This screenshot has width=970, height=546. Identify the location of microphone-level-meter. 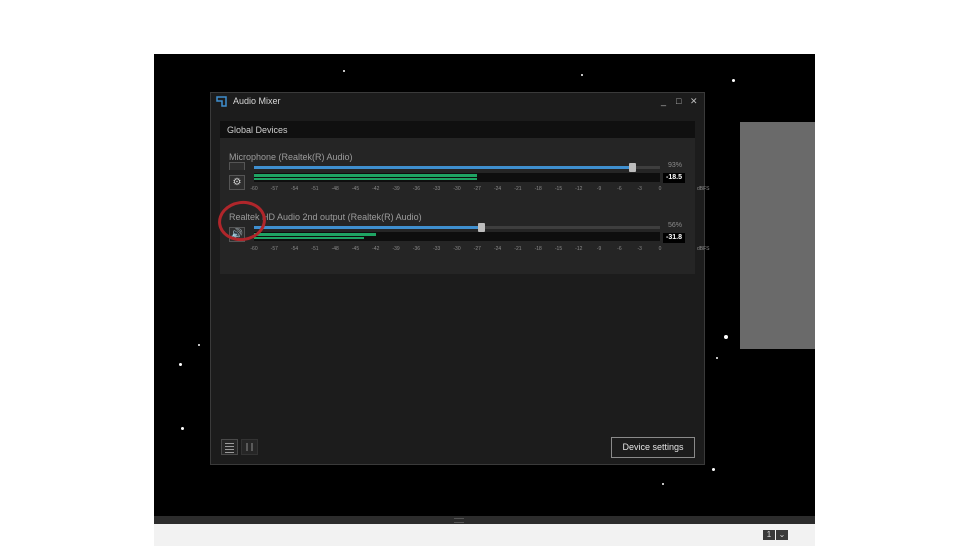
(457, 177).